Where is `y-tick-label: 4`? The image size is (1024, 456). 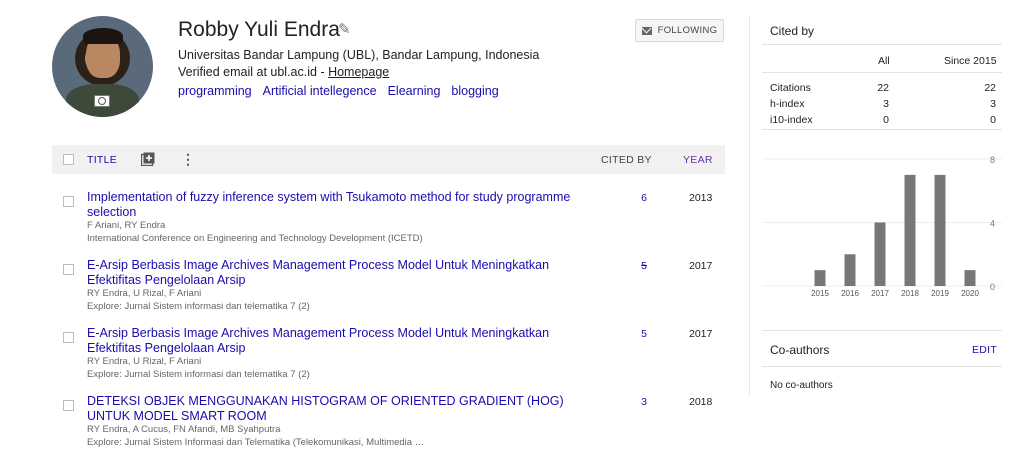
y-tick-label: 4 is located at coordinates (992, 224).